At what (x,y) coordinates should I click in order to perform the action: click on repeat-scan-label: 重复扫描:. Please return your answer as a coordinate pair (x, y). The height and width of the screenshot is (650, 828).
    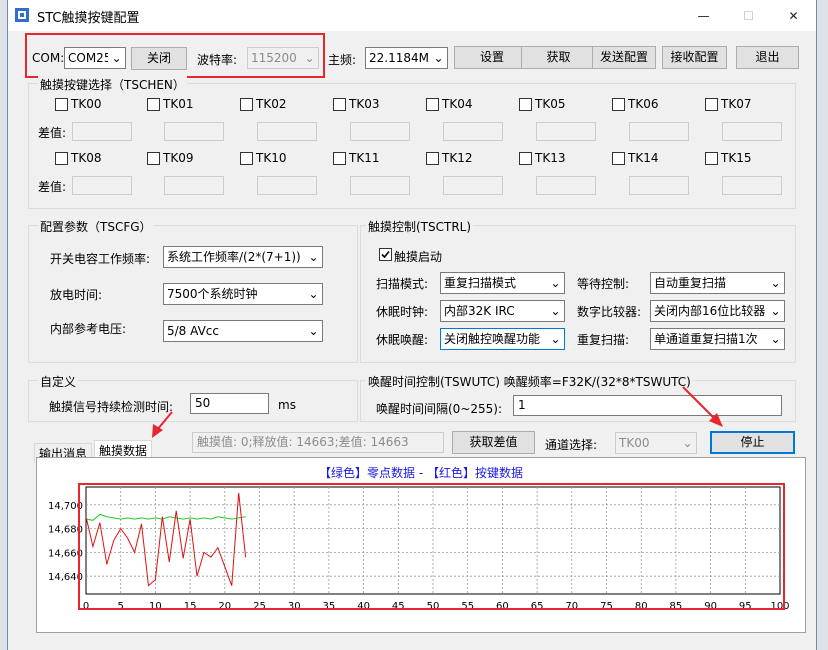
    Looking at the image, I should click on (603, 340).